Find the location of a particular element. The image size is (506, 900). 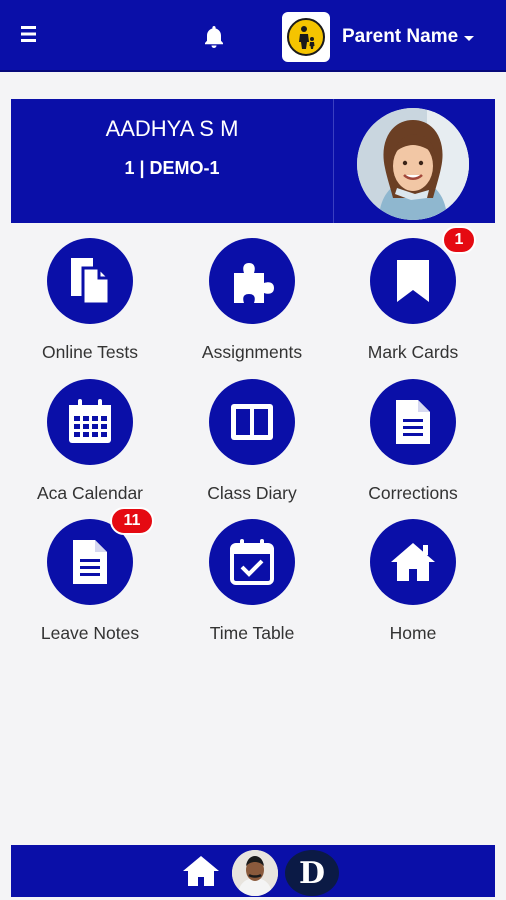

parent-name-dropdown: Parent Name is located at coordinates (408, 37).